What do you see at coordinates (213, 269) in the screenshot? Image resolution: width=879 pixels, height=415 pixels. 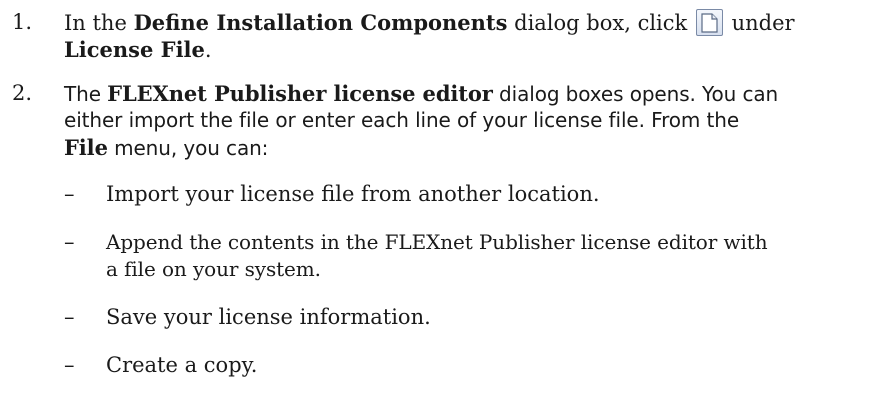 I see `bullet-line: a file on your system.` at bounding box center [213, 269].